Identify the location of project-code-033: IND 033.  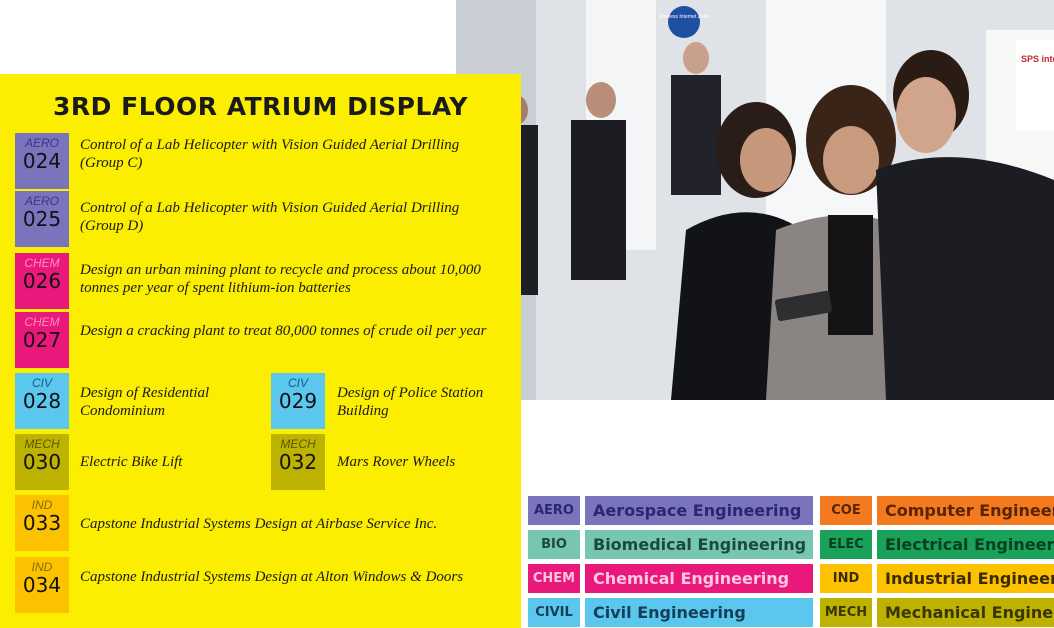
(42, 523).